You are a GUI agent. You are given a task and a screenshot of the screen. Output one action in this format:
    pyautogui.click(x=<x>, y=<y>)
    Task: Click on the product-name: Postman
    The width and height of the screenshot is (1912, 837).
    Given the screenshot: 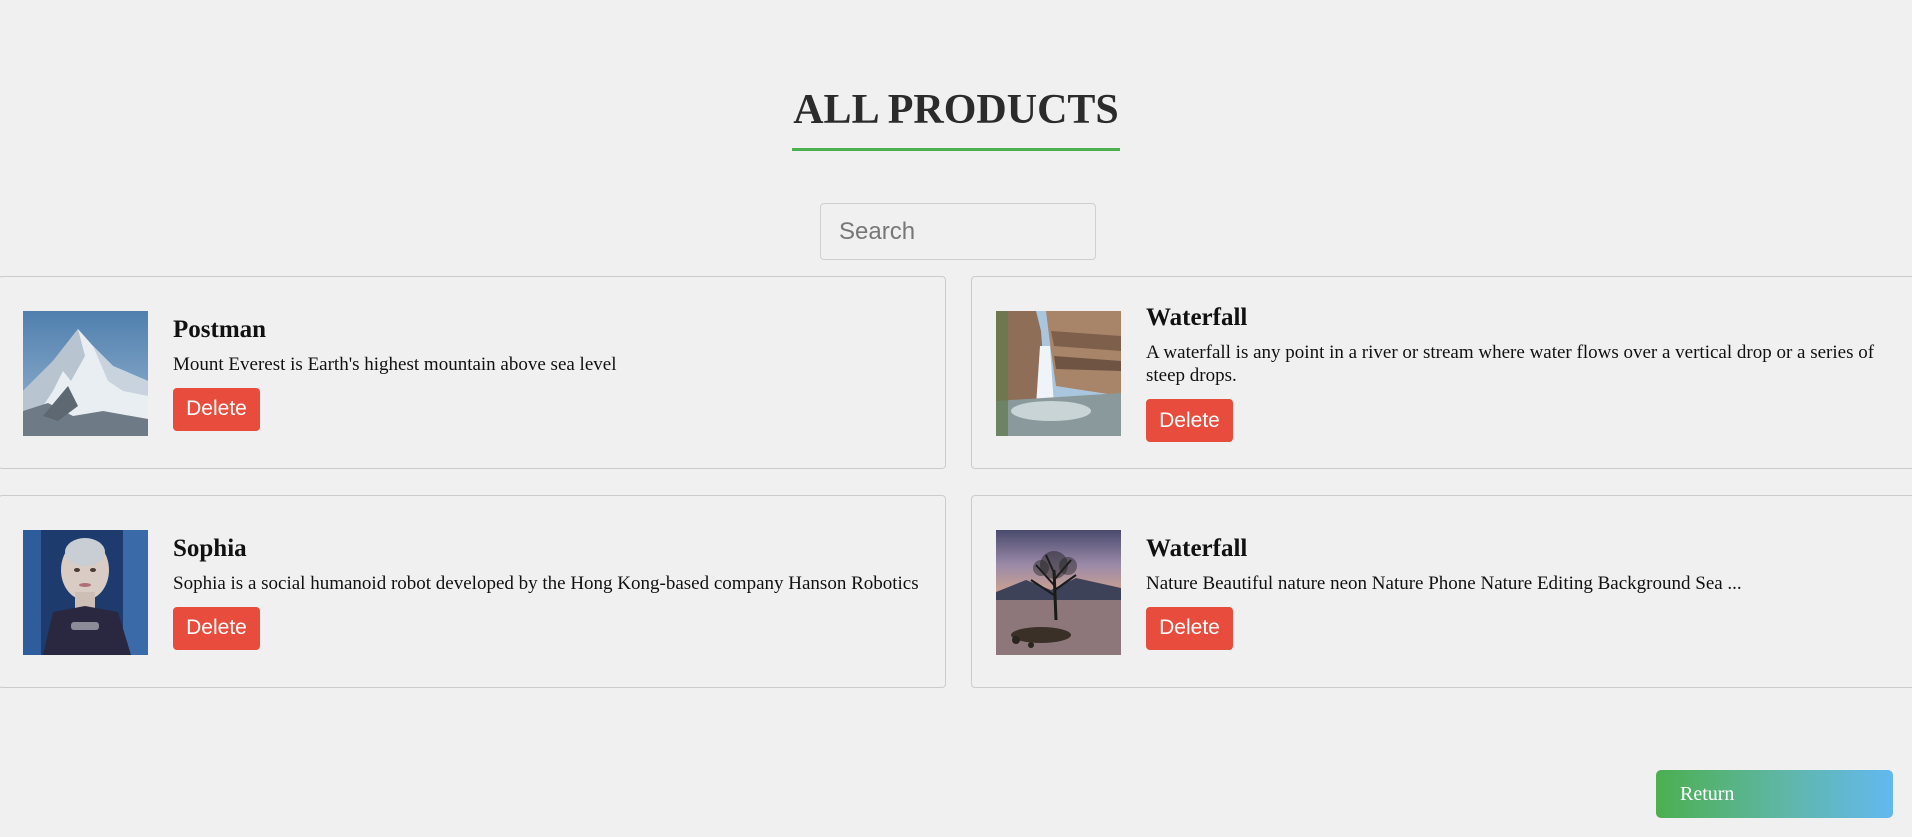 What is the action you would take?
    pyautogui.click(x=220, y=329)
    